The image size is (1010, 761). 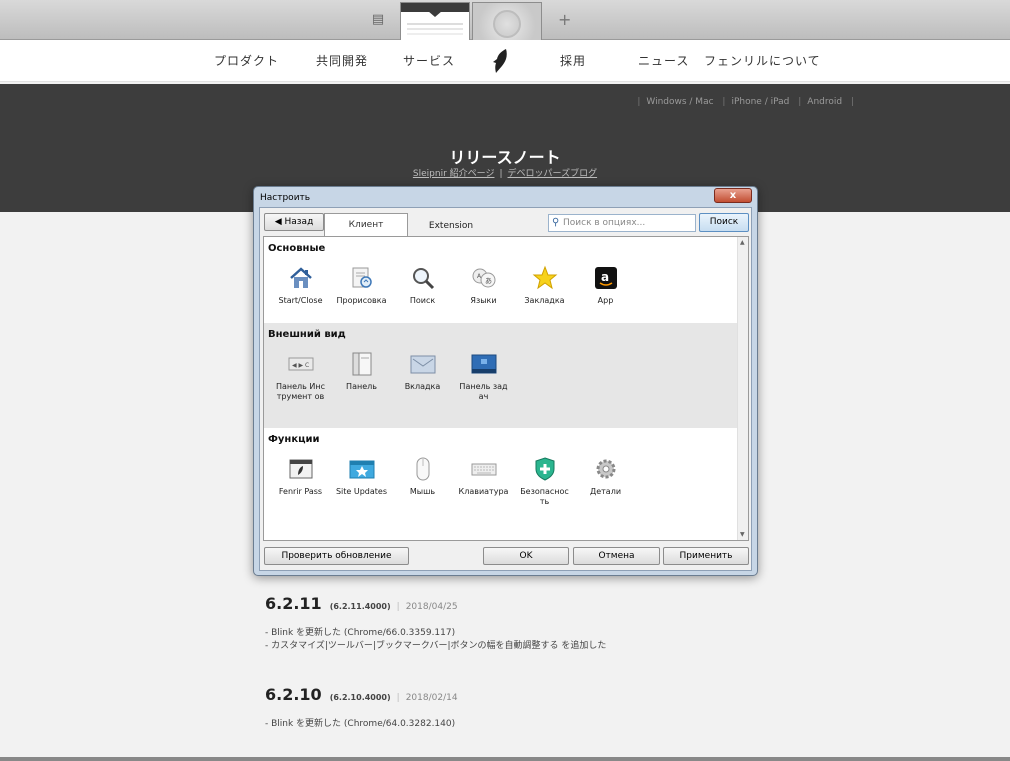 What do you see at coordinates (742, 242) in the screenshot?
I see `scroll-up-icon: ▲` at bounding box center [742, 242].